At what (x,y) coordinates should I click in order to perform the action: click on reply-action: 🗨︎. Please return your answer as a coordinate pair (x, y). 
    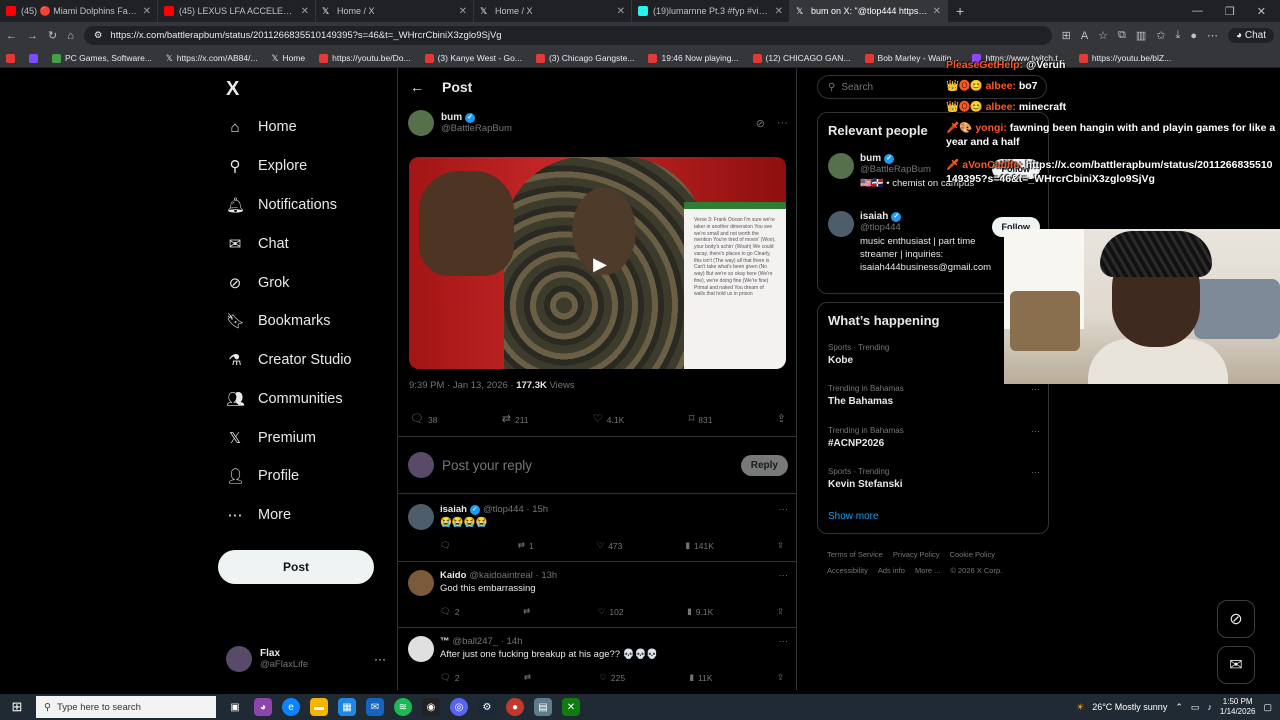
    Looking at the image, I should click on (447, 545).